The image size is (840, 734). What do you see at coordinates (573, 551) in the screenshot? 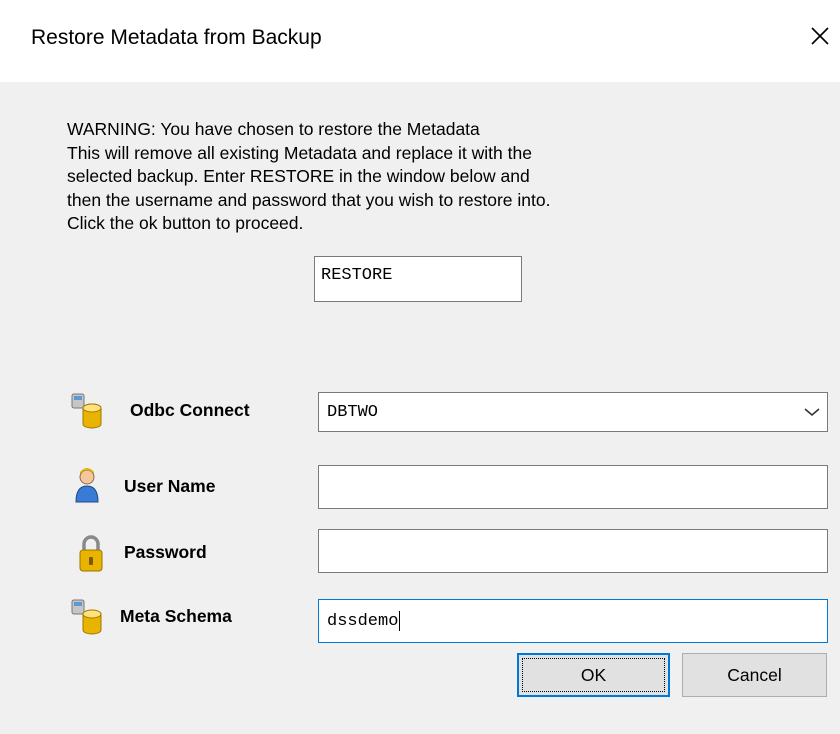
I see `password-input` at bounding box center [573, 551].